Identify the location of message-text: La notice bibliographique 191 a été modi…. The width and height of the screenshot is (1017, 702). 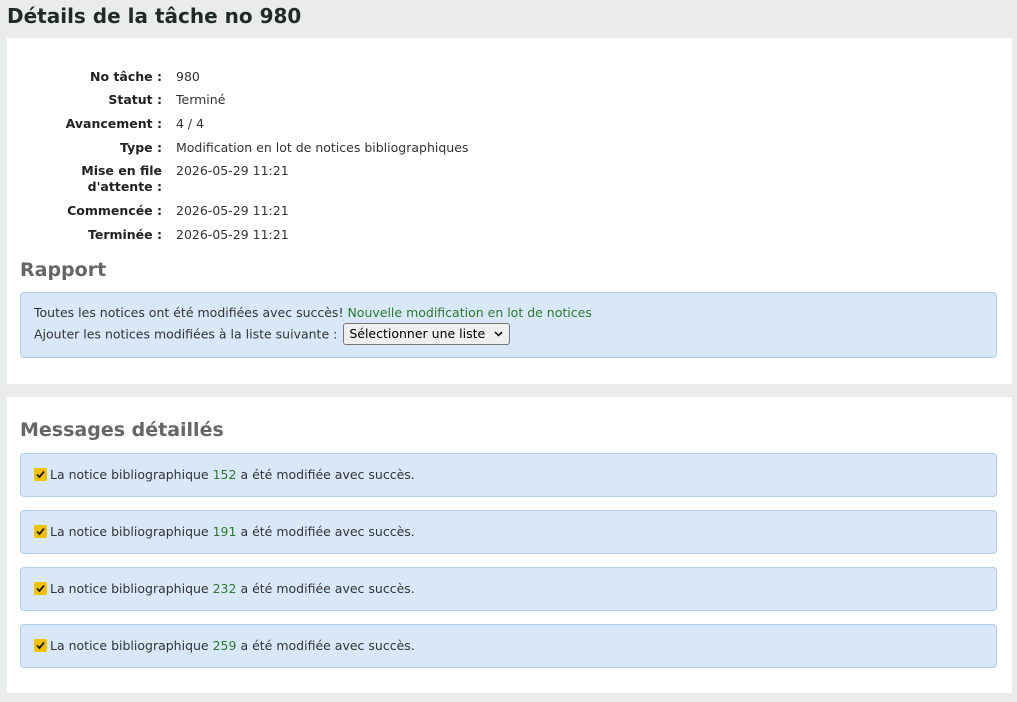
(224, 532).